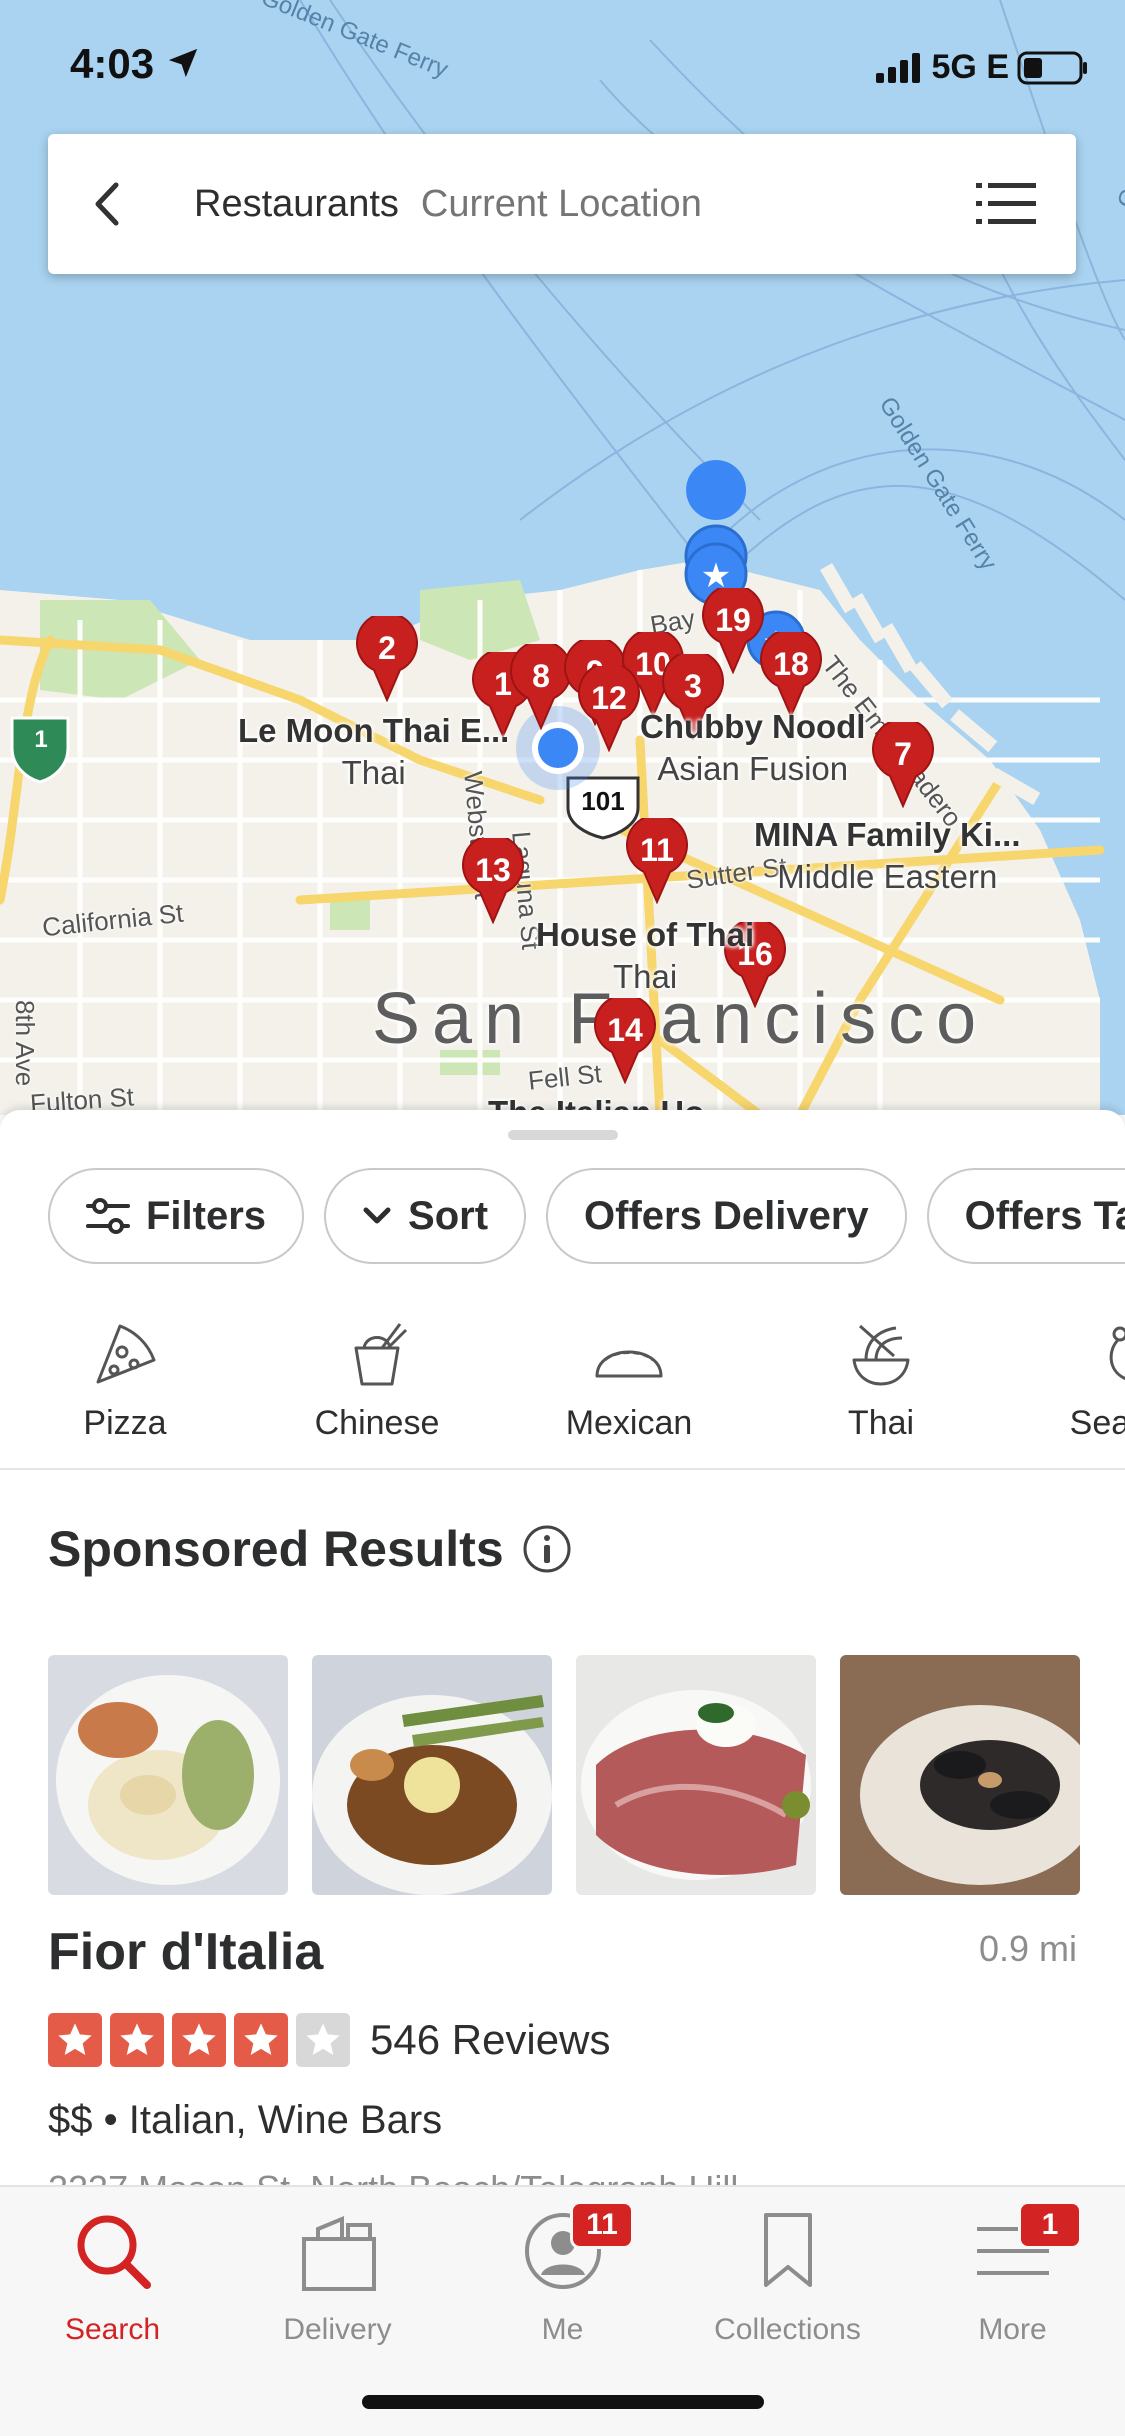  Describe the element at coordinates (108, 1216) in the screenshot. I see `filters-icon` at that location.